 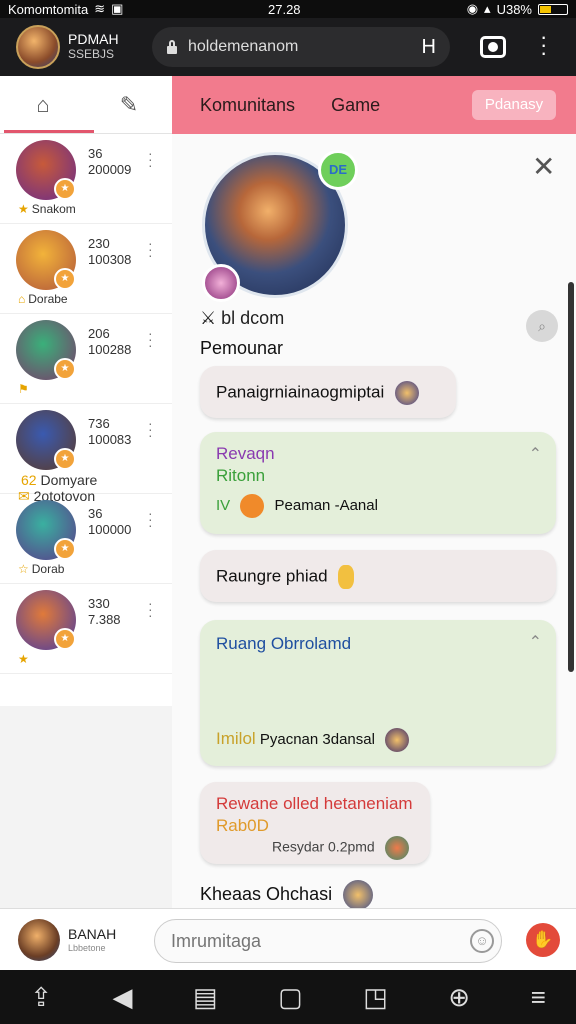 I want to click on wifi-icon: ≋, so click(x=100, y=8).